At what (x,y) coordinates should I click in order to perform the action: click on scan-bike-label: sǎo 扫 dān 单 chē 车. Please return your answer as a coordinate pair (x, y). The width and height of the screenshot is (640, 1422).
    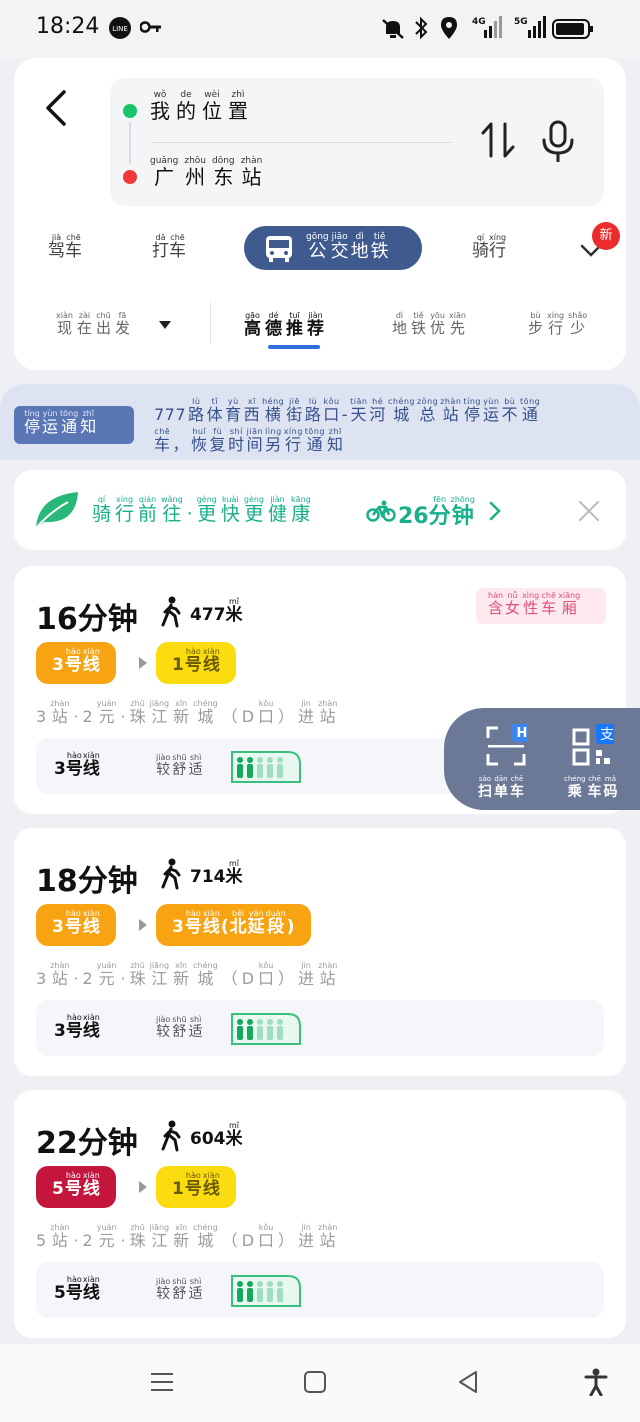
    Looking at the image, I should click on (501, 787).